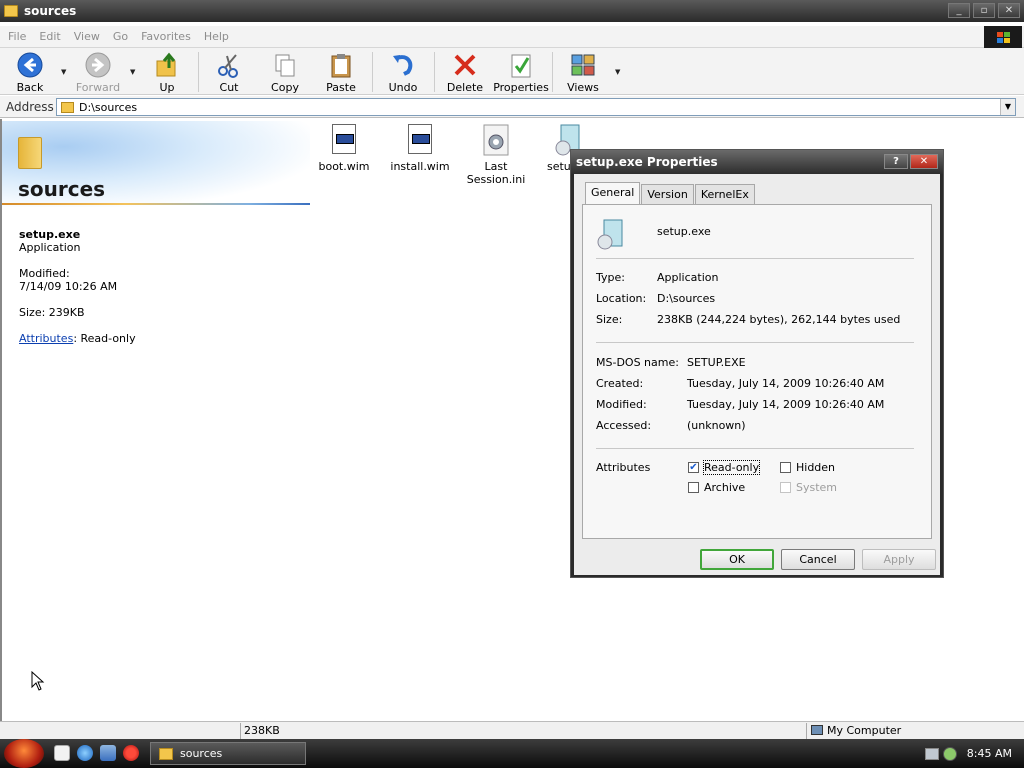  What do you see at coordinates (229, 65) in the screenshot?
I see `scissors-icon` at bounding box center [229, 65].